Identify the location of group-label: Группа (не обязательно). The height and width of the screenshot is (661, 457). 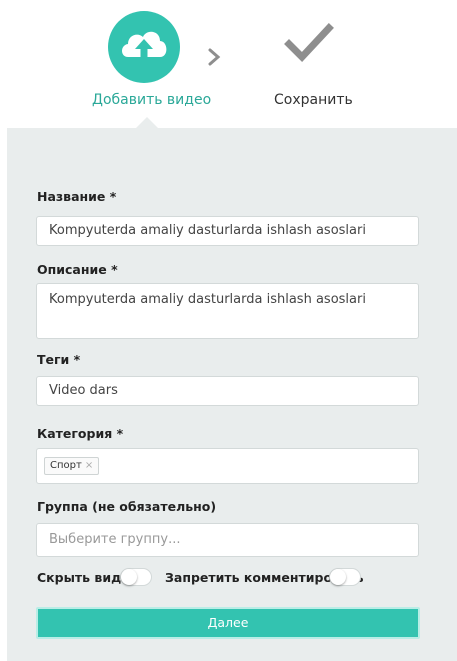
(127, 506).